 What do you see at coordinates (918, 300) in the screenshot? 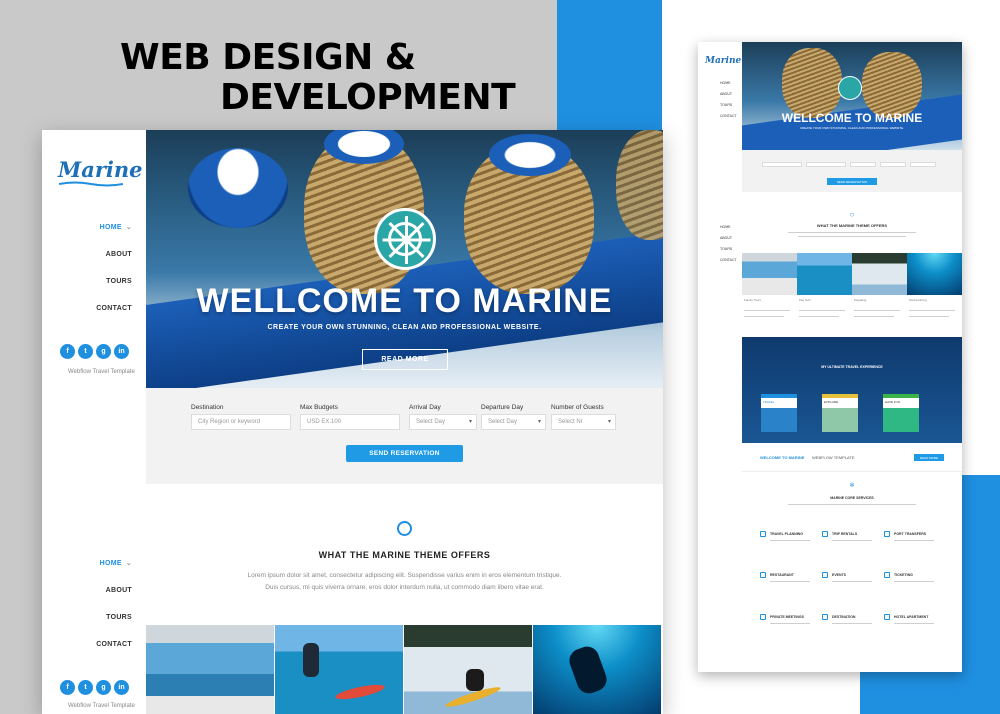
I see `tour-caption-scuba: Scuba Diving` at bounding box center [918, 300].